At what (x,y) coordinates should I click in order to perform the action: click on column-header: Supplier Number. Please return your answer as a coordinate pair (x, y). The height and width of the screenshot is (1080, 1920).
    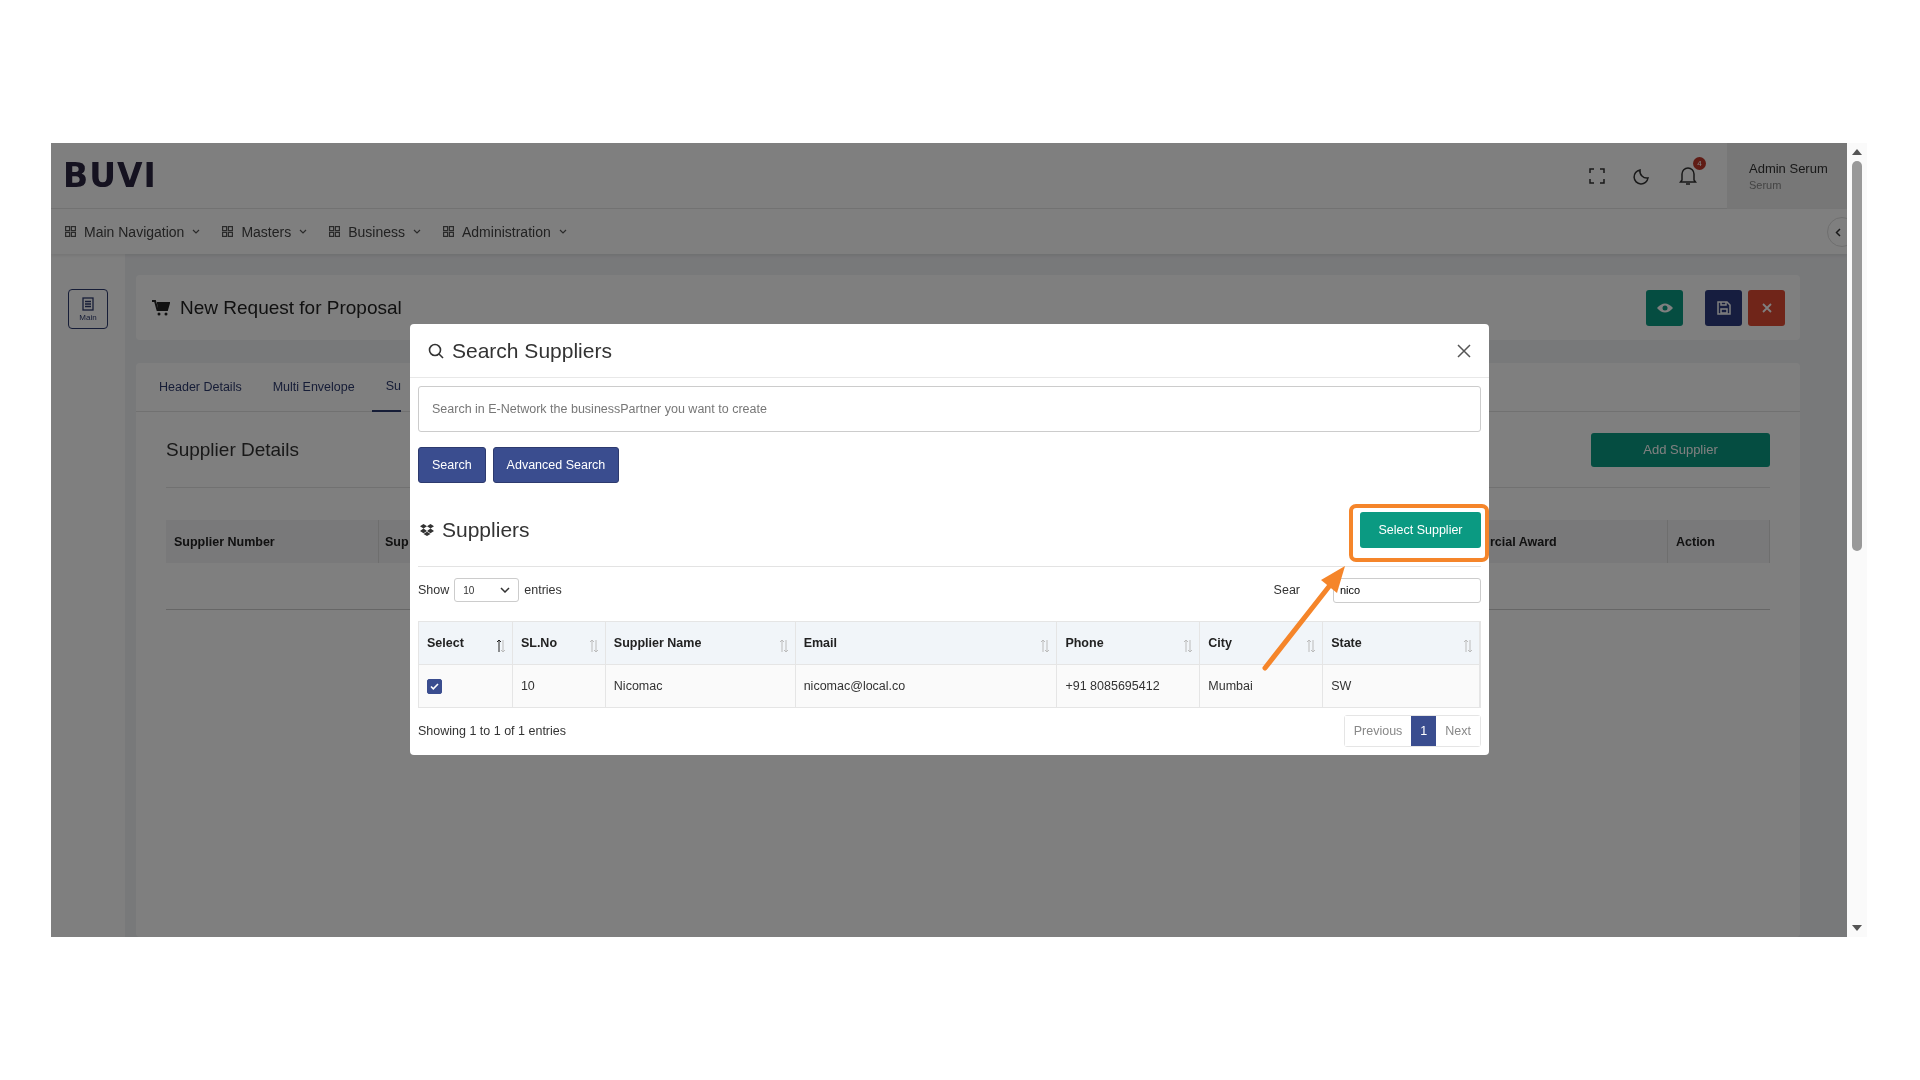
    Looking at the image, I should click on (272, 541).